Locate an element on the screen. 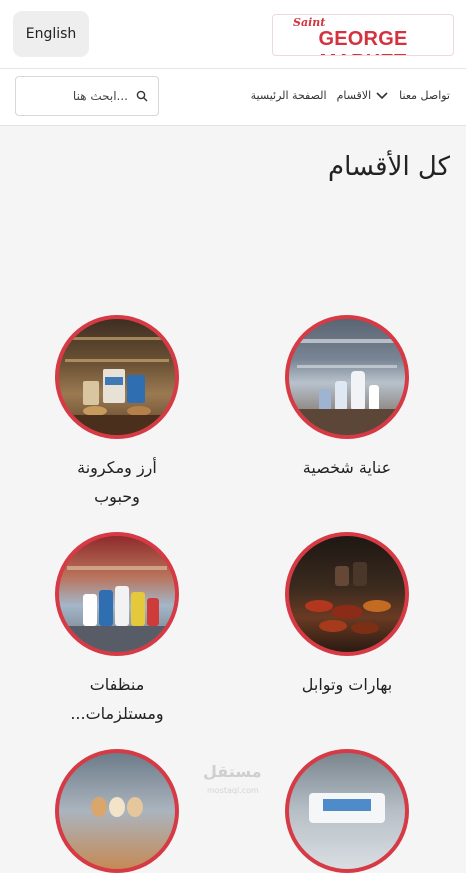 This screenshot has height=873, width=466. category-card: بهارات وتوابل is located at coordinates (347, 615).